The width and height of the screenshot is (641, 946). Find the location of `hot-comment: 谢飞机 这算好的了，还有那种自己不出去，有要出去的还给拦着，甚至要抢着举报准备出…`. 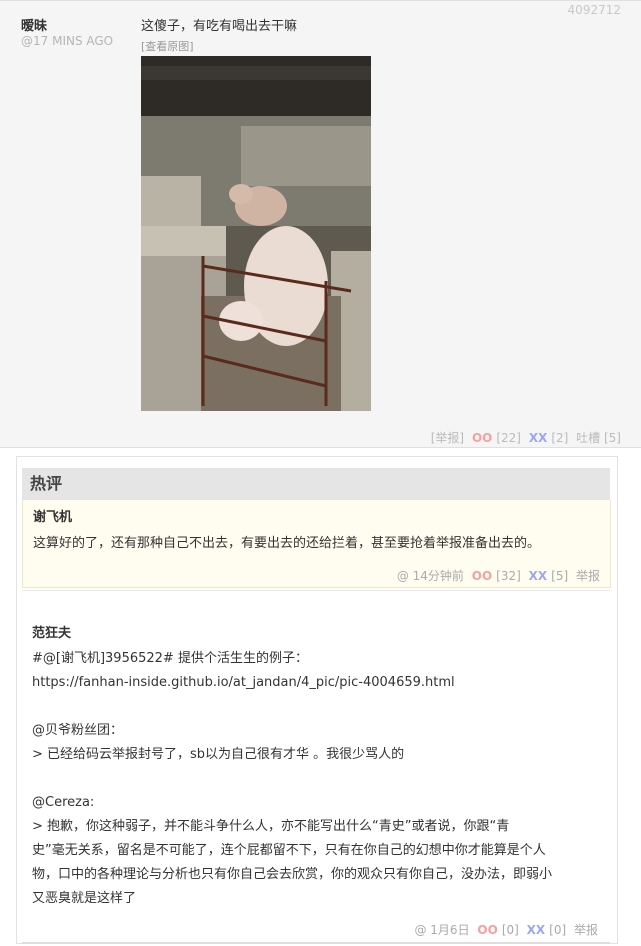

hot-comment: 谢飞机 这算好的了，还有那种自己不出去，有要出去的还给拦着，甚至要抢着举报准备出… is located at coordinates (316, 544).